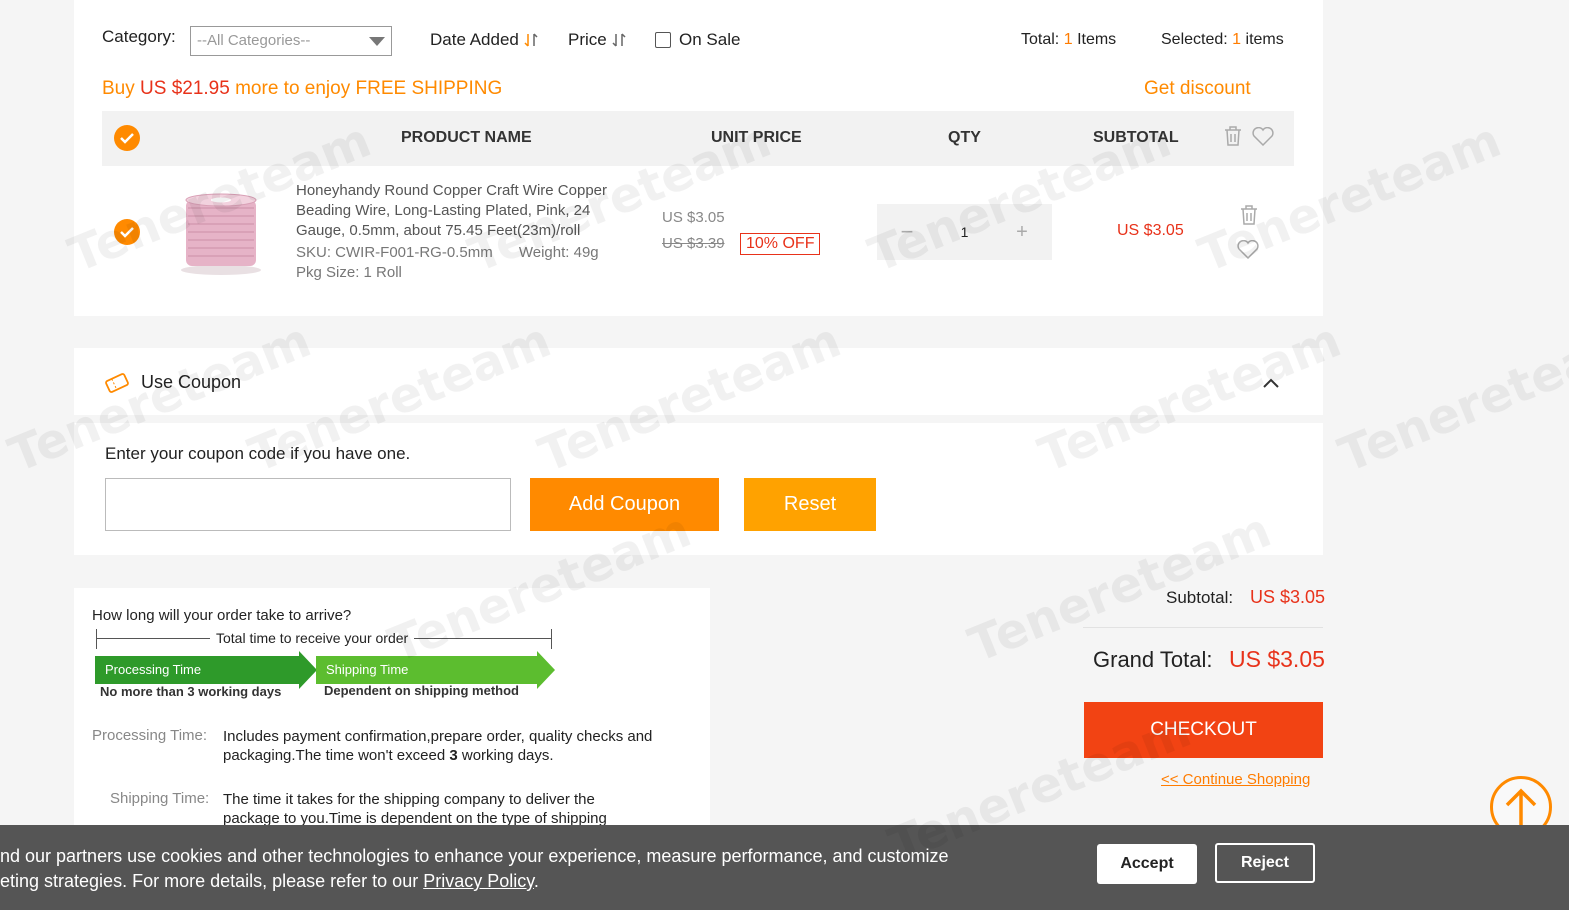 The width and height of the screenshot is (1569, 910). What do you see at coordinates (587, 39) in the screenshot?
I see `sort-price-label: Price` at bounding box center [587, 39].